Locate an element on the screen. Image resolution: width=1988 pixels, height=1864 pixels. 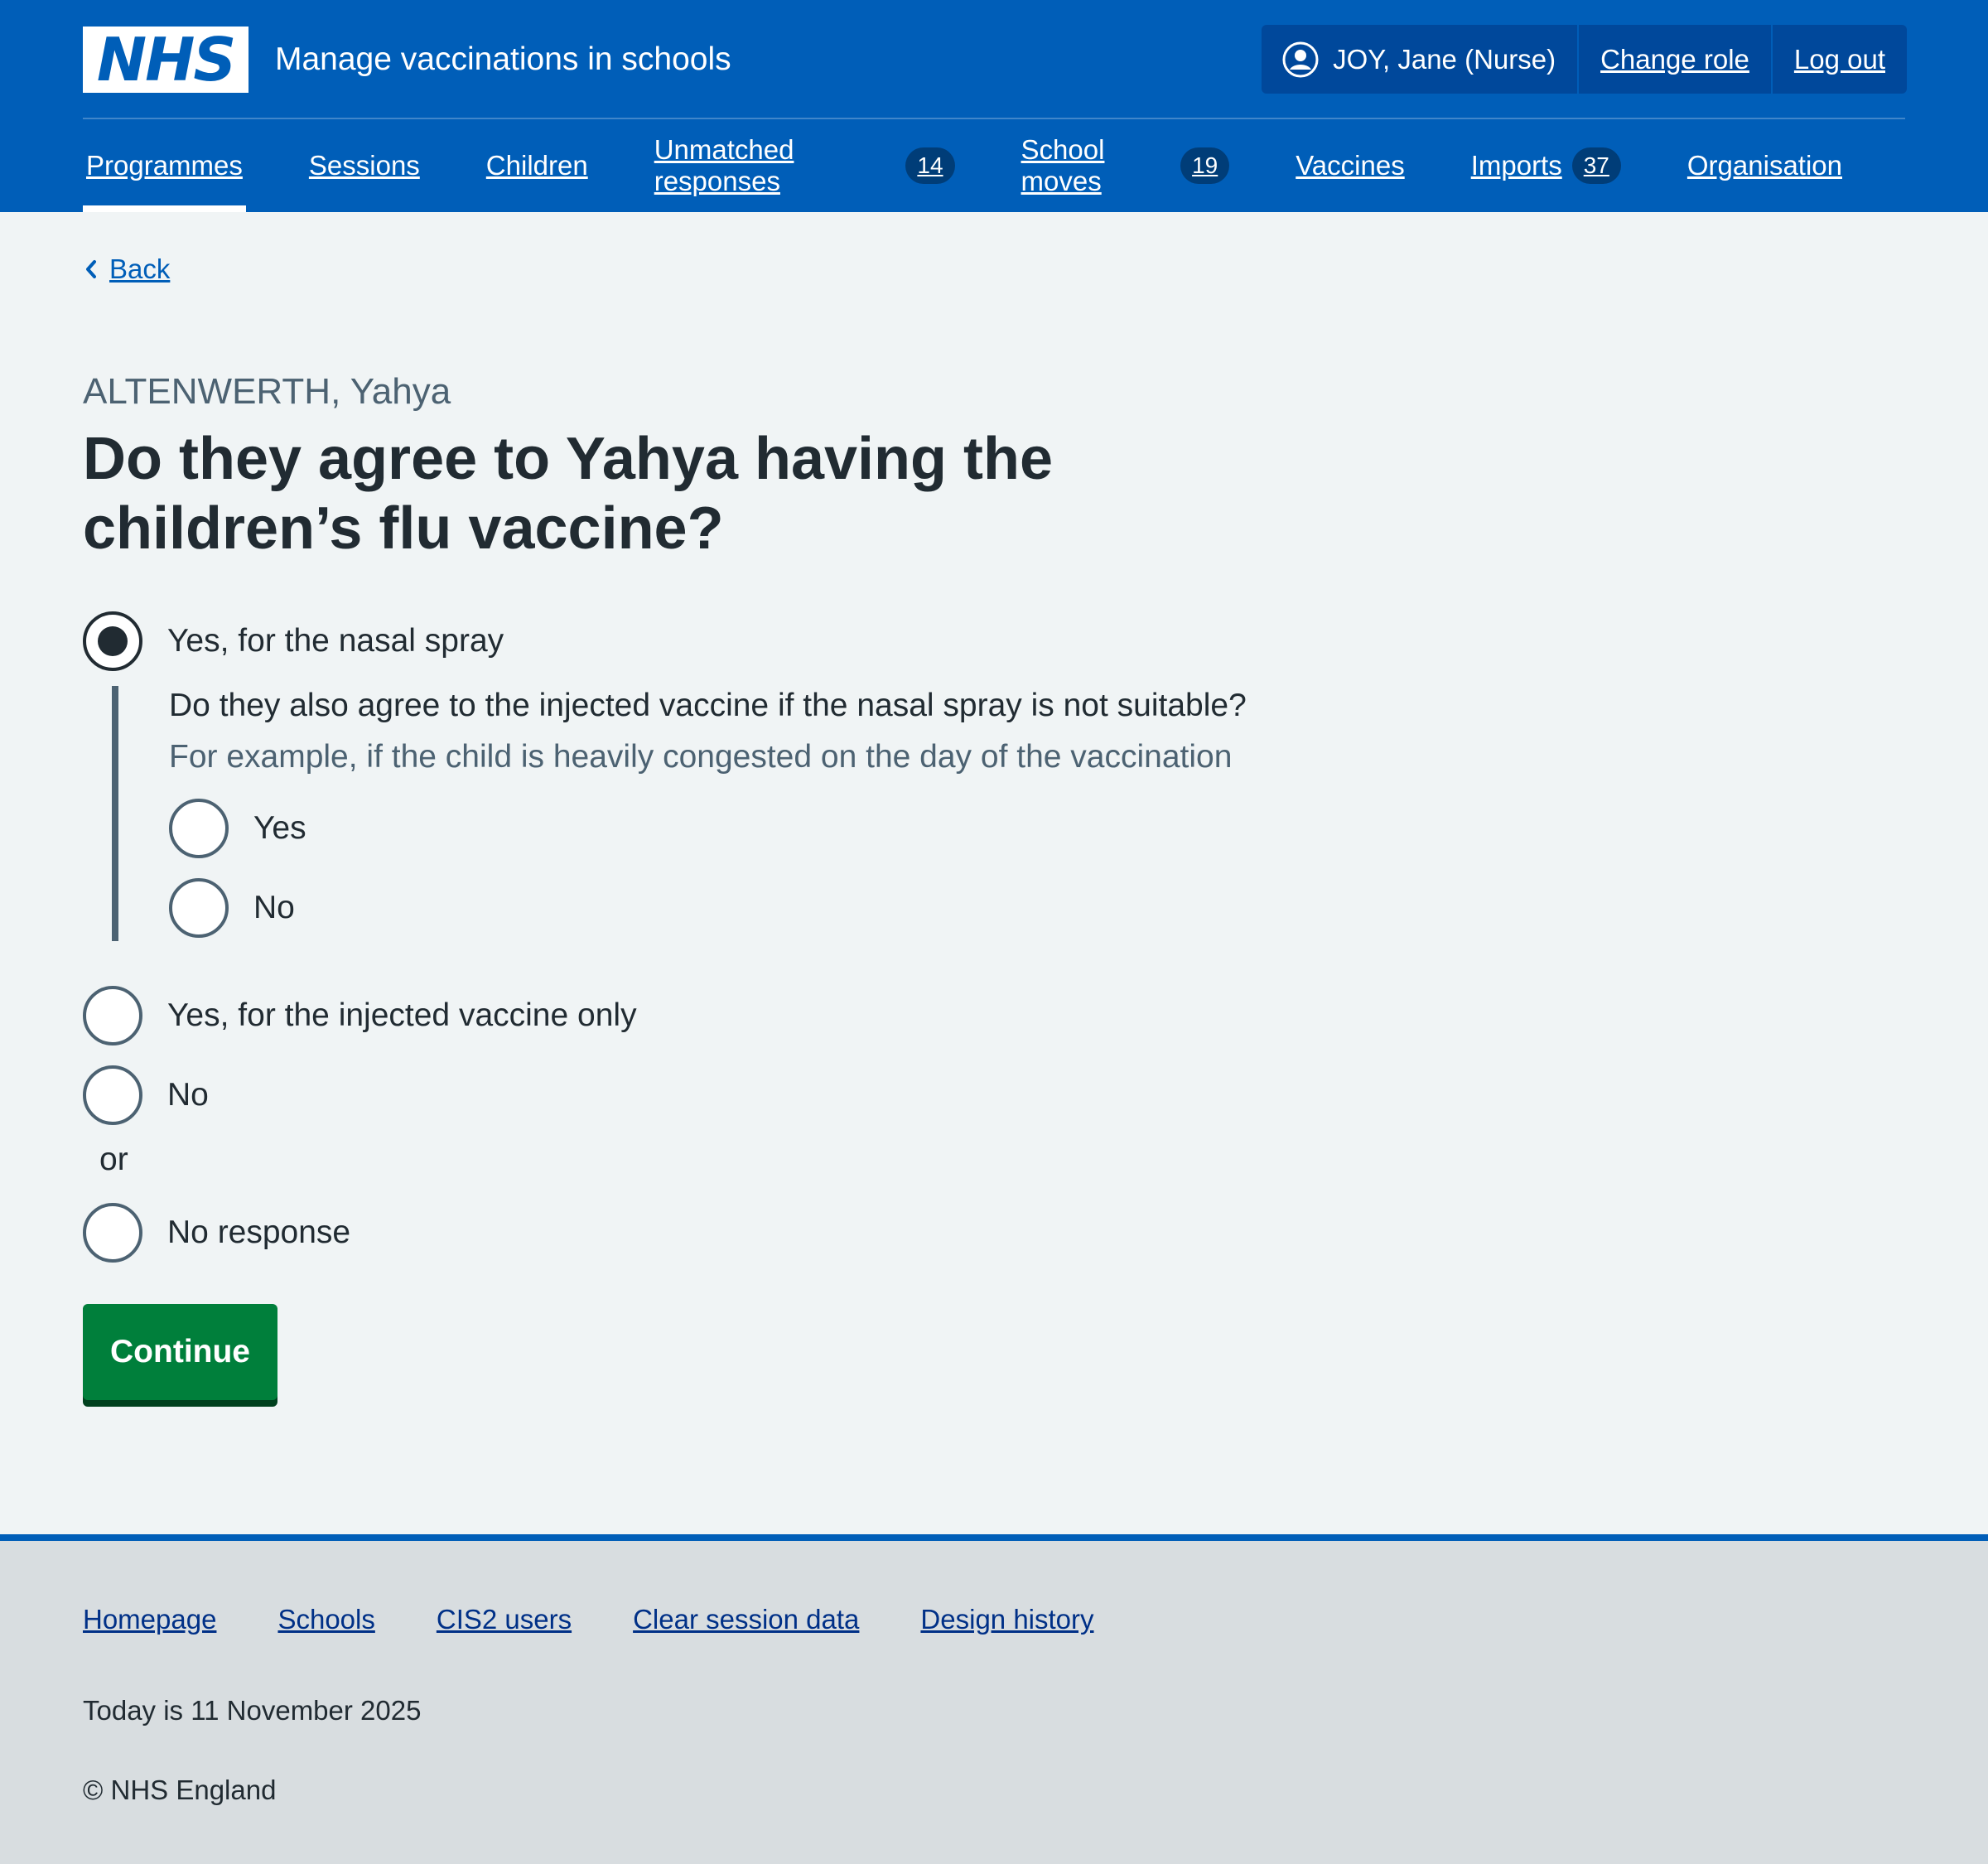
radio-no: No is located at coordinates (146, 1095).